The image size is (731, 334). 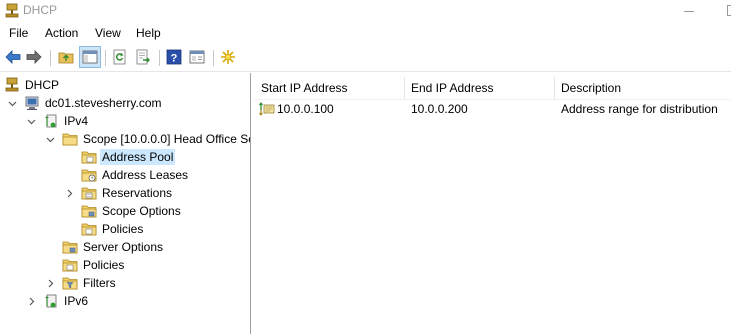 I want to click on window-title: DHCP, so click(x=40, y=10).